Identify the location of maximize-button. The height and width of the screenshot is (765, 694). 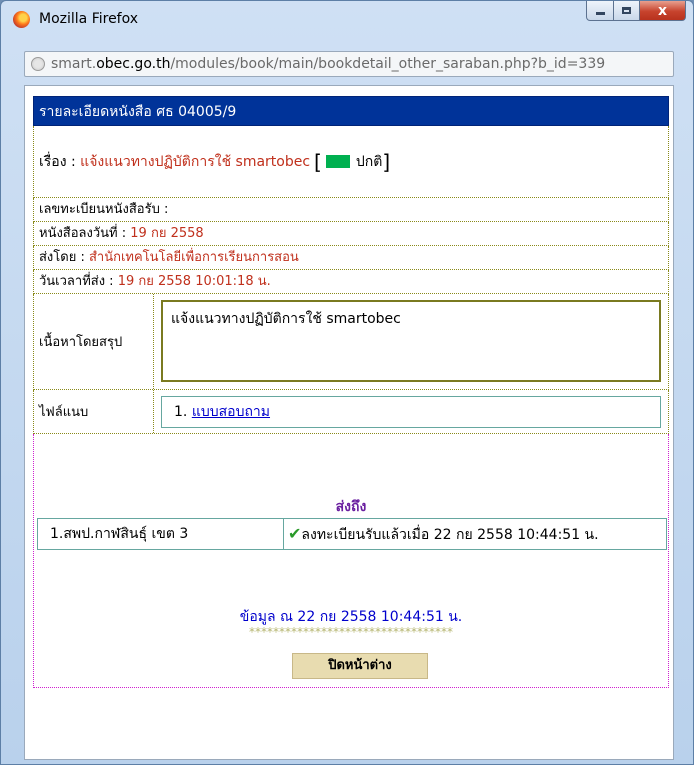
(627, 11).